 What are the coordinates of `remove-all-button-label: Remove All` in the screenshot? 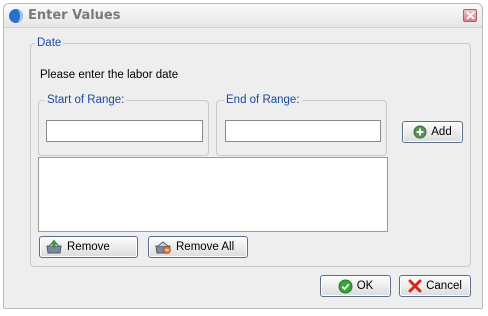 It's located at (205, 247).